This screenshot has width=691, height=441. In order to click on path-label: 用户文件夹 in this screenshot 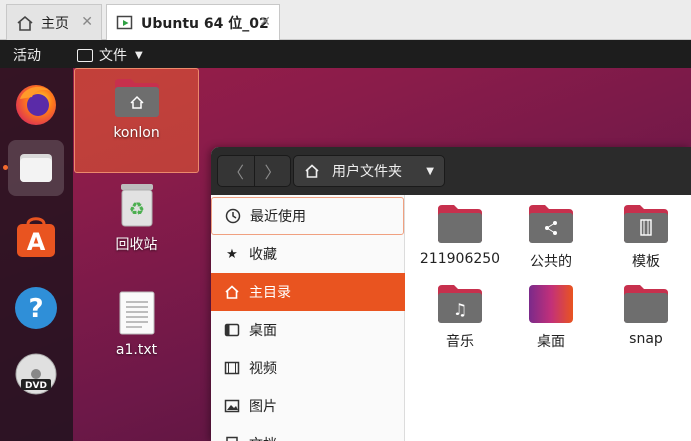, I will do `click(367, 172)`.